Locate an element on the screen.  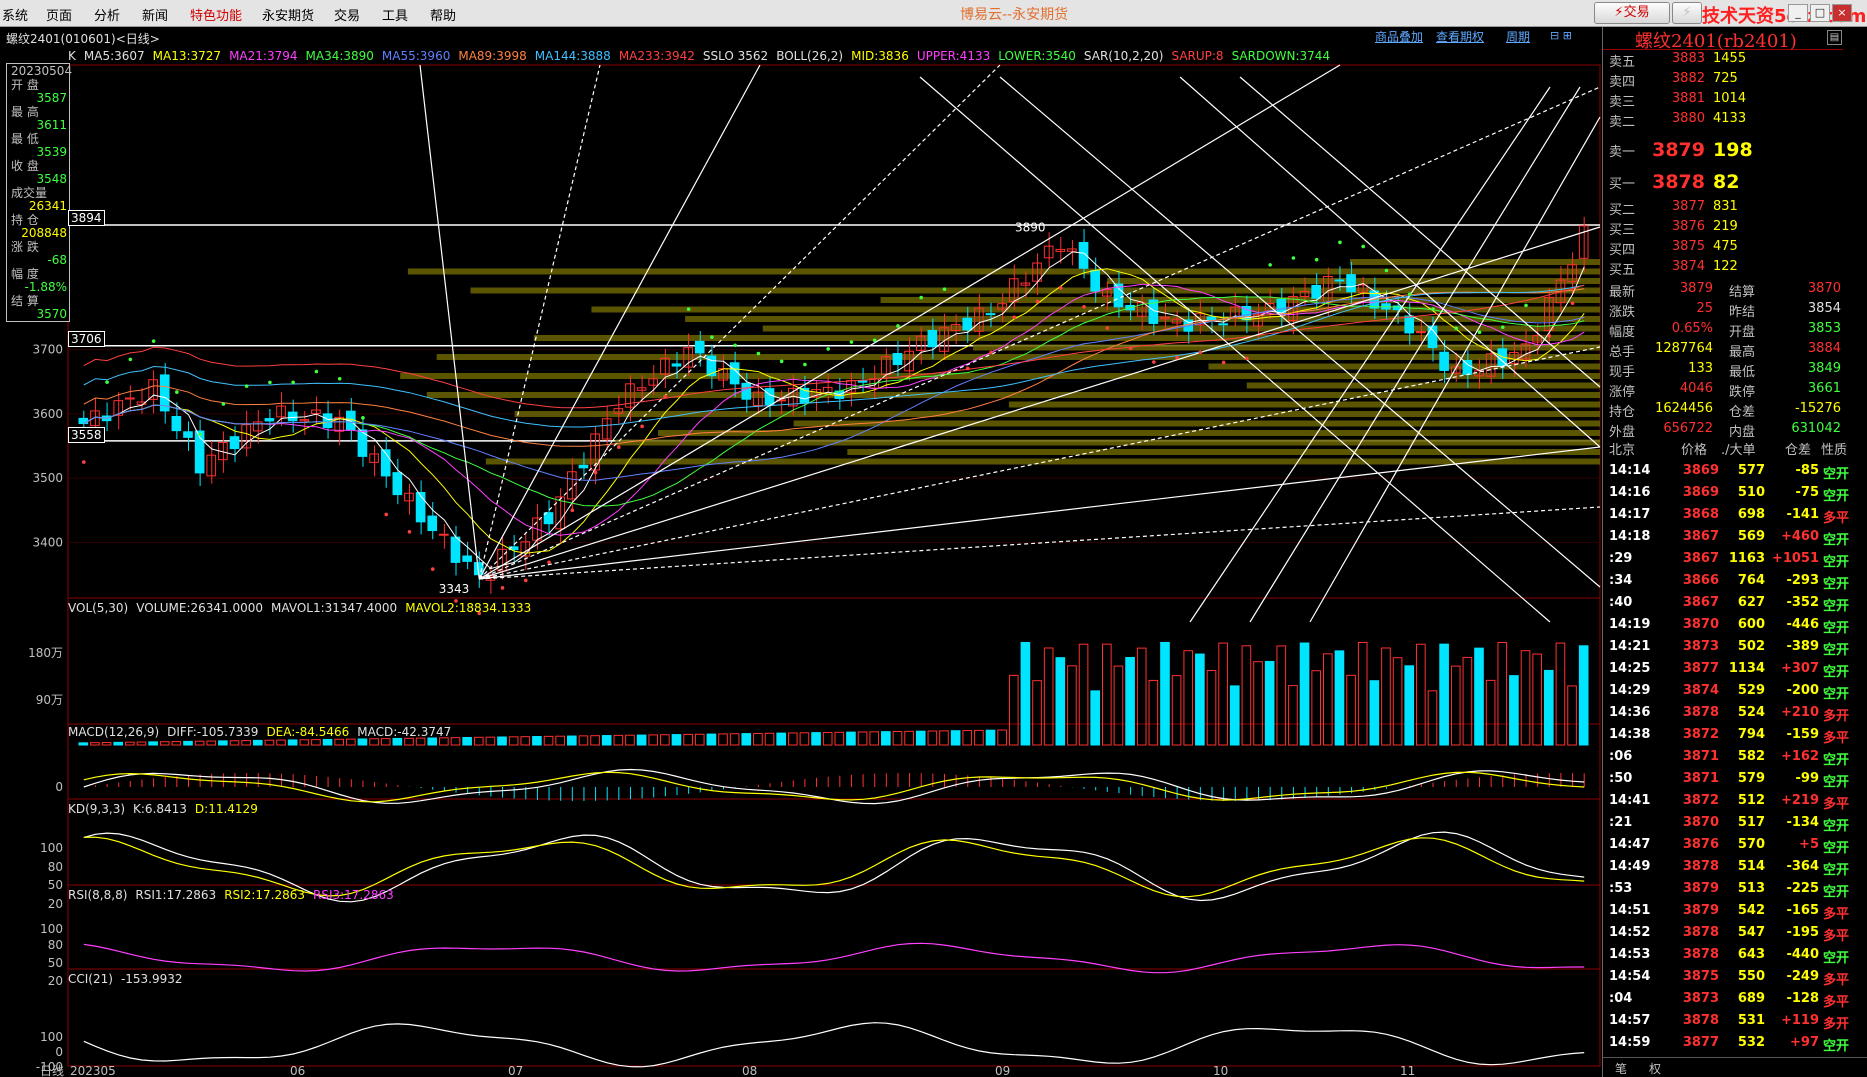
overlay-link: 商品叠加 is located at coordinates (1399, 36).